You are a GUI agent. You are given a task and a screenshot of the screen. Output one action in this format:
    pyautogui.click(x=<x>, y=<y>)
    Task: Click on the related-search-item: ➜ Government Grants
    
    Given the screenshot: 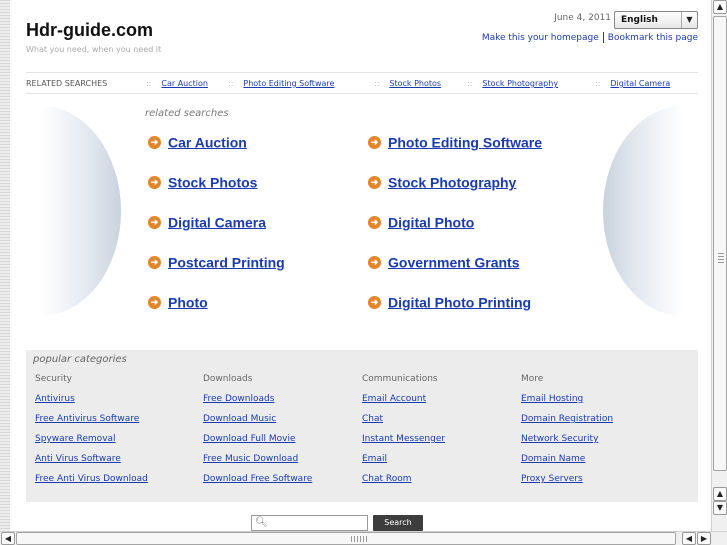 What is the action you would take?
    pyautogui.click(x=443, y=261)
    